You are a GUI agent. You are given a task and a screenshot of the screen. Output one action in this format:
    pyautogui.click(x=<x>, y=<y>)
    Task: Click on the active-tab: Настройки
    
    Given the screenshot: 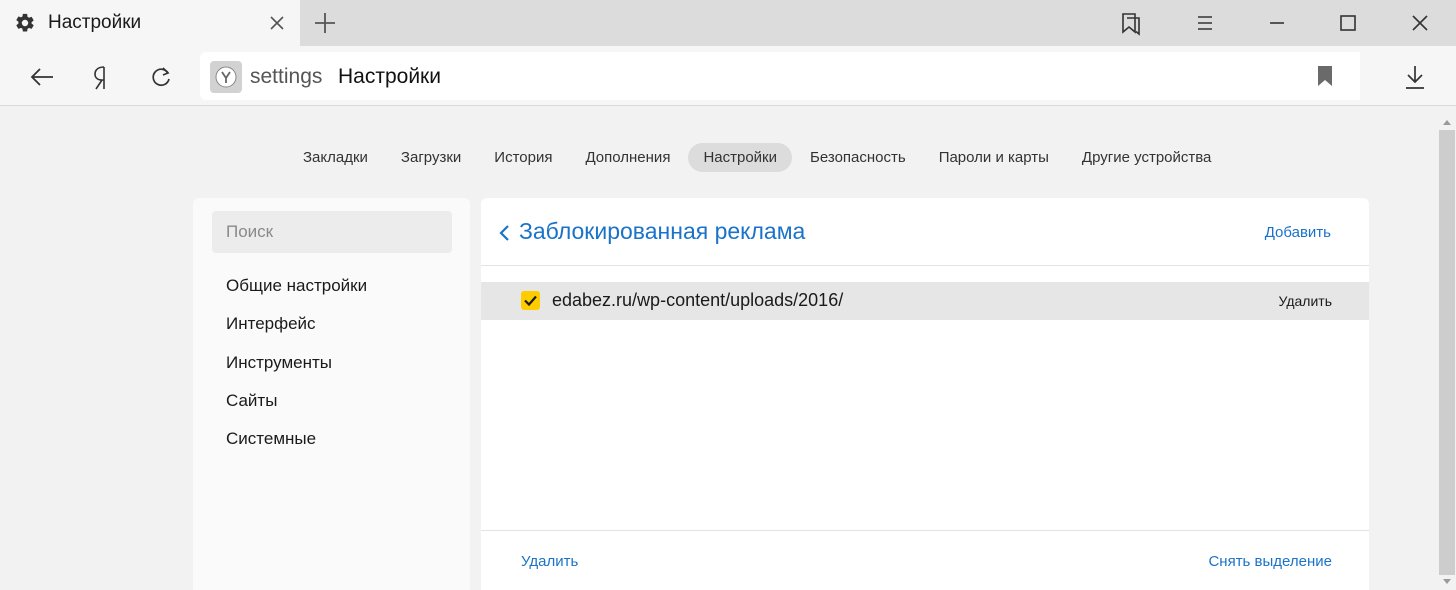 What is the action you would take?
    pyautogui.click(x=150, y=23)
    